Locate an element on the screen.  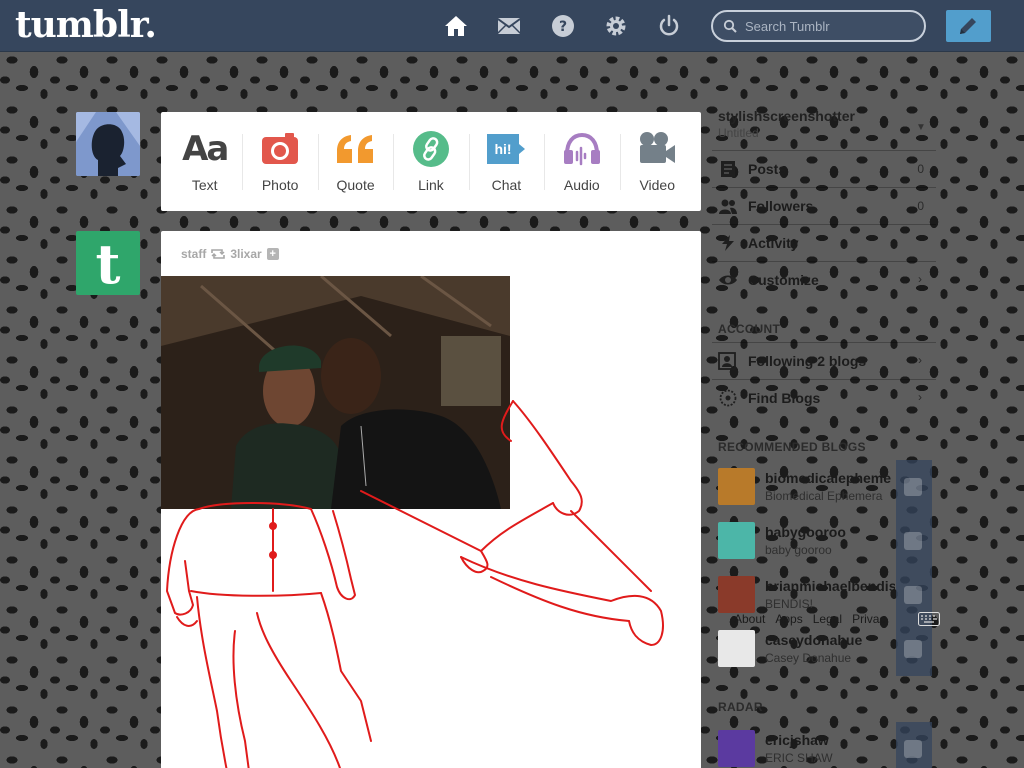
post-type-quote: Quote is located at coordinates (355, 161).